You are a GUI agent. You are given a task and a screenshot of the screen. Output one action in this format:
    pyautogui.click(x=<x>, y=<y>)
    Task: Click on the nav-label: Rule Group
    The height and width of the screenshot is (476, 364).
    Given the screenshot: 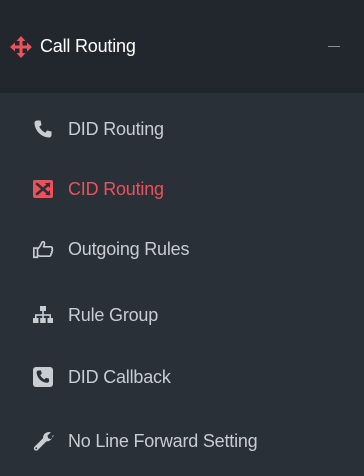 What is the action you would take?
    pyautogui.click(x=113, y=314)
    